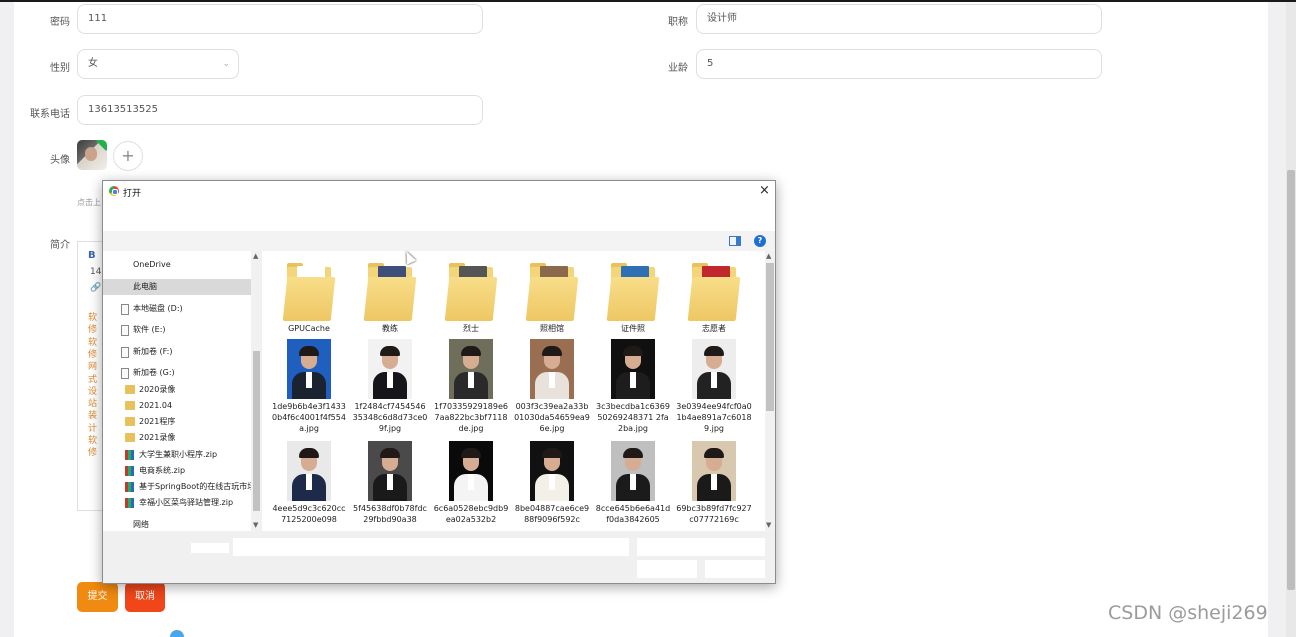 The image size is (1296, 637). I want to click on folder-tile: 烈士, so click(471, 298).